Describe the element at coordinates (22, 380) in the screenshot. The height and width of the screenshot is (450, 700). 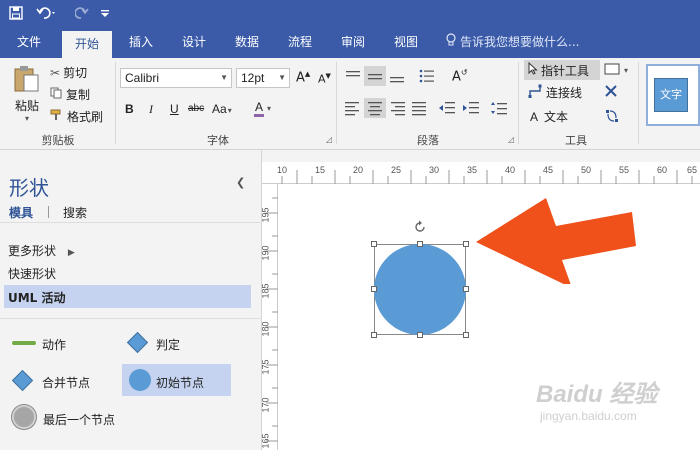
I see `merge-node-shape-icon` at that location.